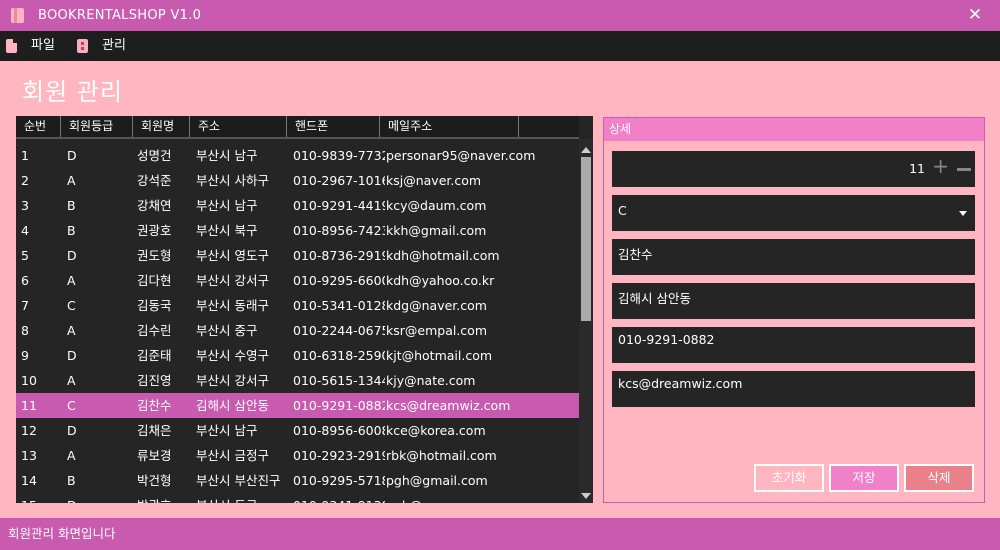 Image resolution: width=1000 pixels, height=550 pixels. I want to click on table-row: 9 D 김준태 부산시 수영구 010-6318-2590 kjt@hotmail.com, so click(297, 355).